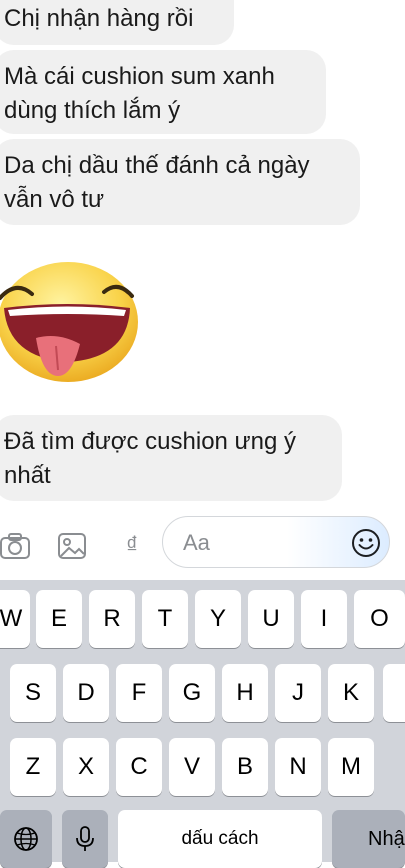 This screenshot has height=868, width=405. Describe the element at coordinates (324, 619) in the screenshot. I see `key-i: I` at that location.